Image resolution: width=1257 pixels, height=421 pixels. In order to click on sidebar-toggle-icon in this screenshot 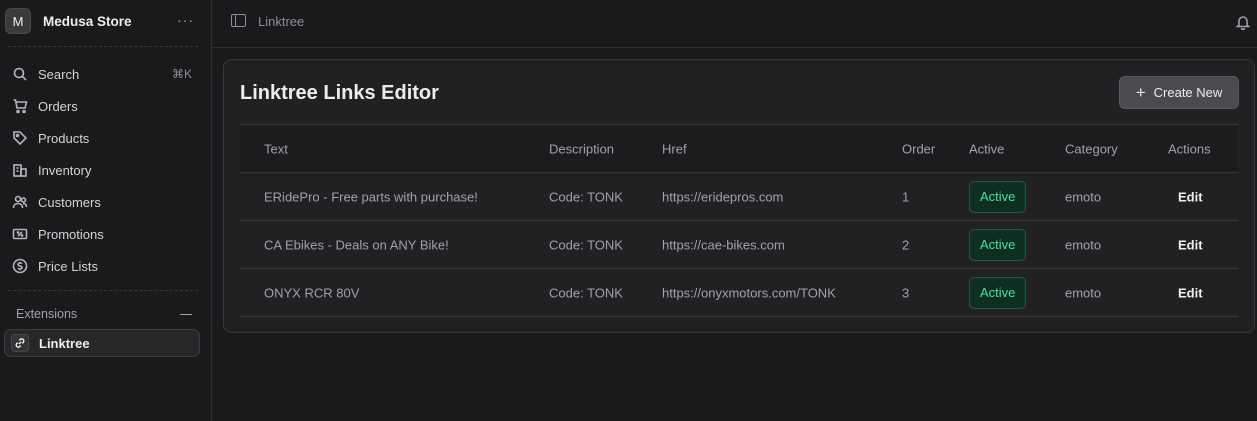, I will do `click(238, 20)`.